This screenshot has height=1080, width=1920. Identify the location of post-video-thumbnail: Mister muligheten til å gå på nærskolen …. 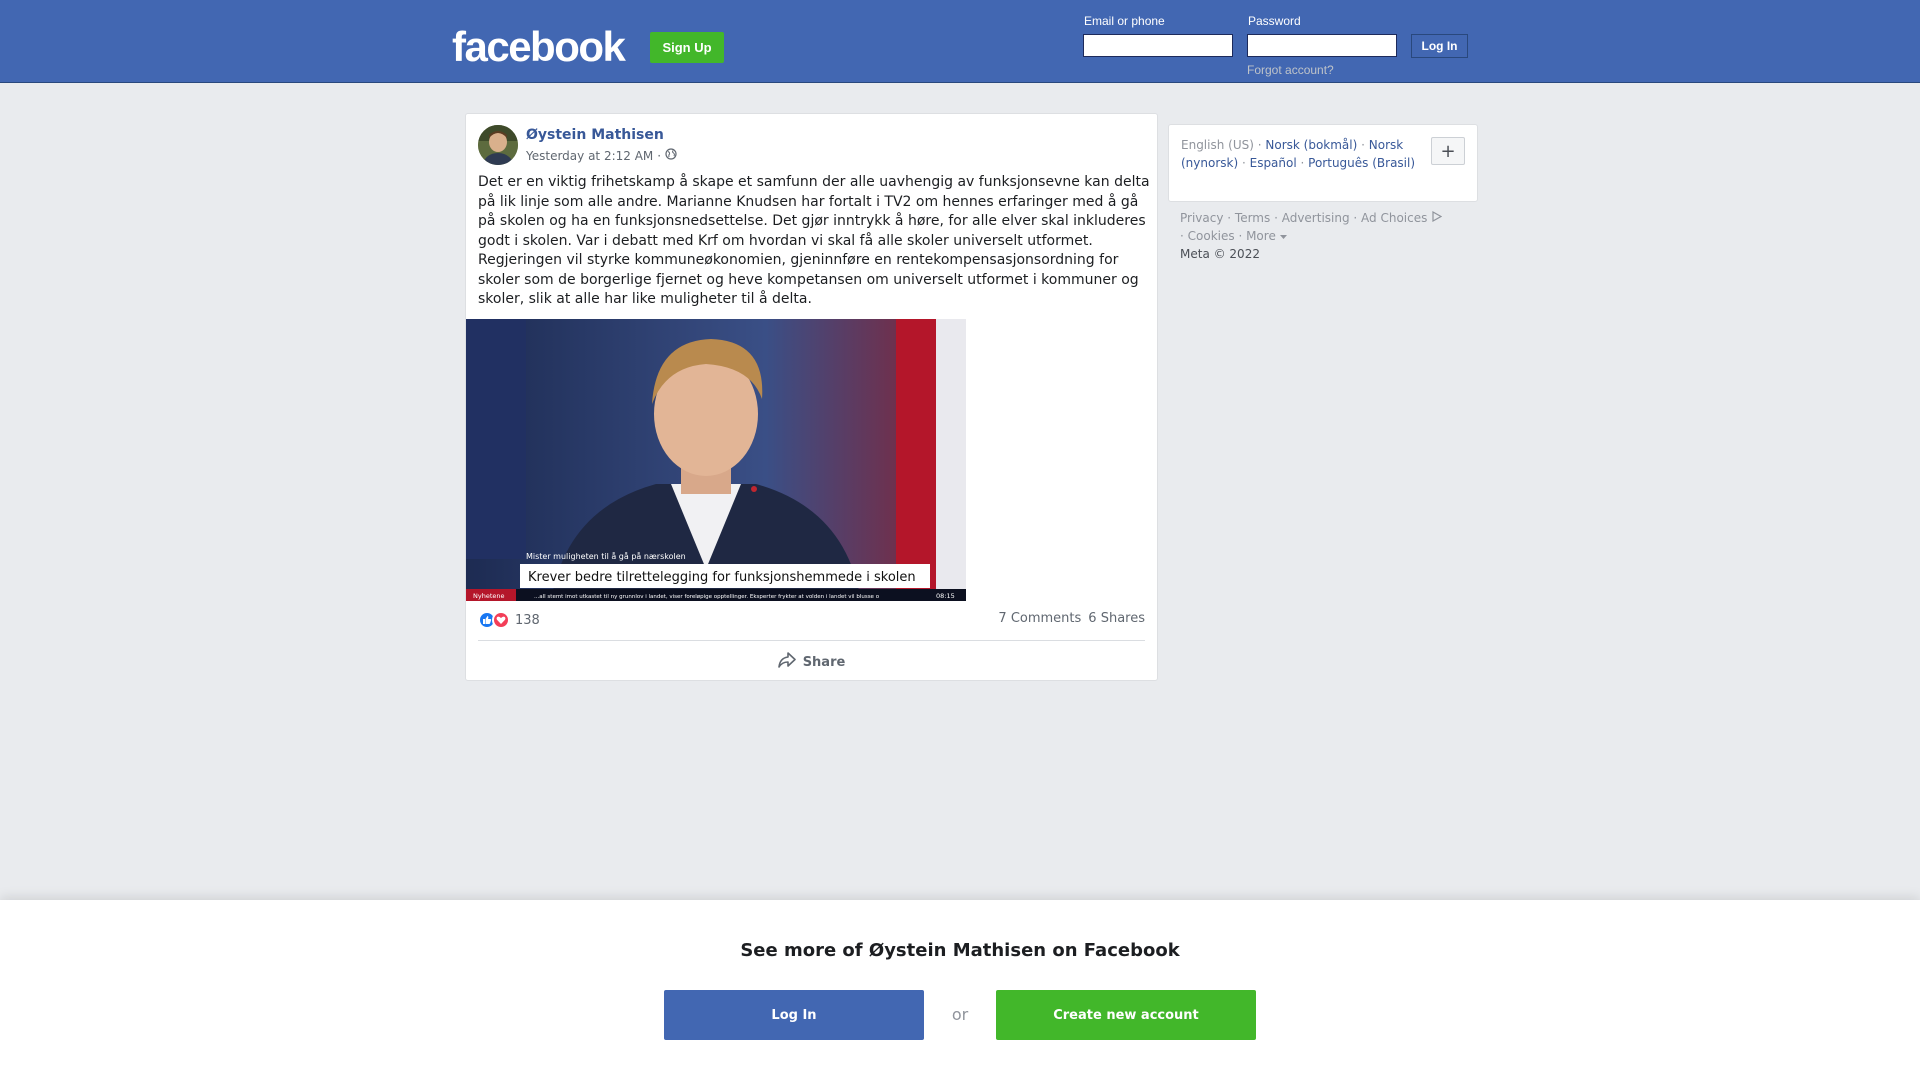
(716, 460).